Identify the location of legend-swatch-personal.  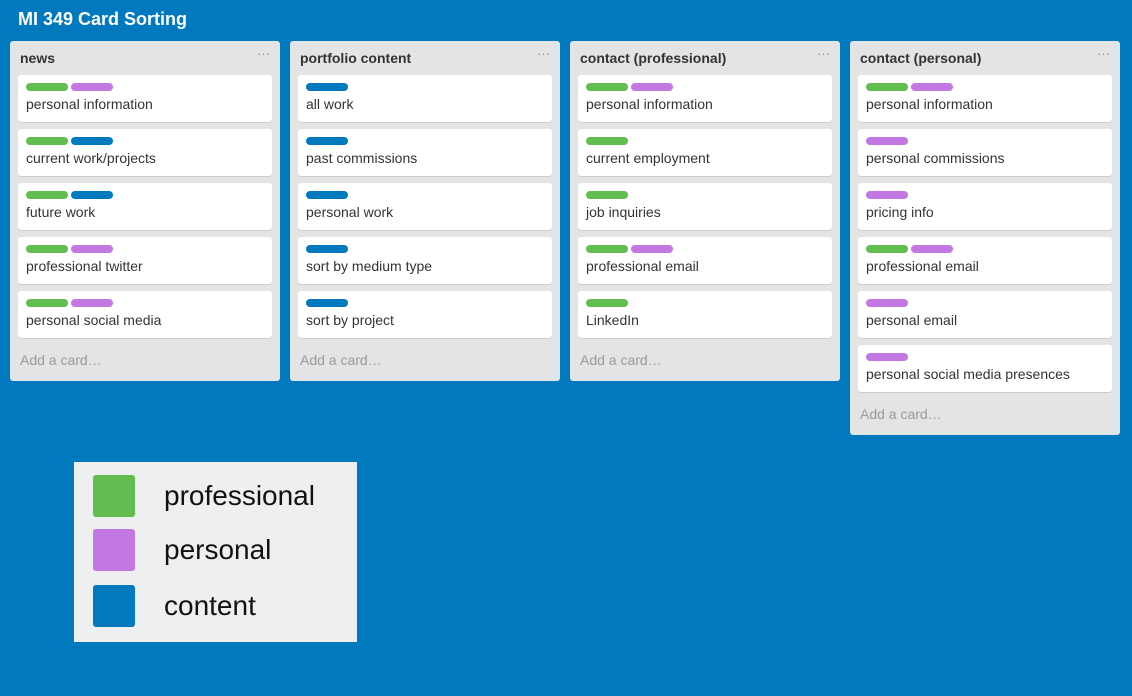
(114, 550).